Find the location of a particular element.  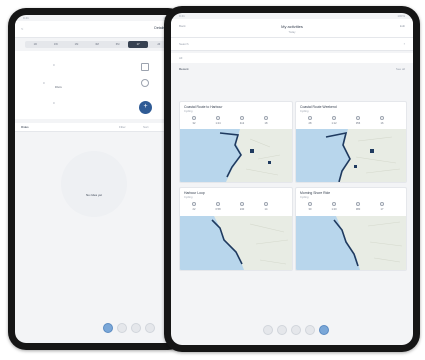

list-header: Recent See all is located at coordinates (292, 69).